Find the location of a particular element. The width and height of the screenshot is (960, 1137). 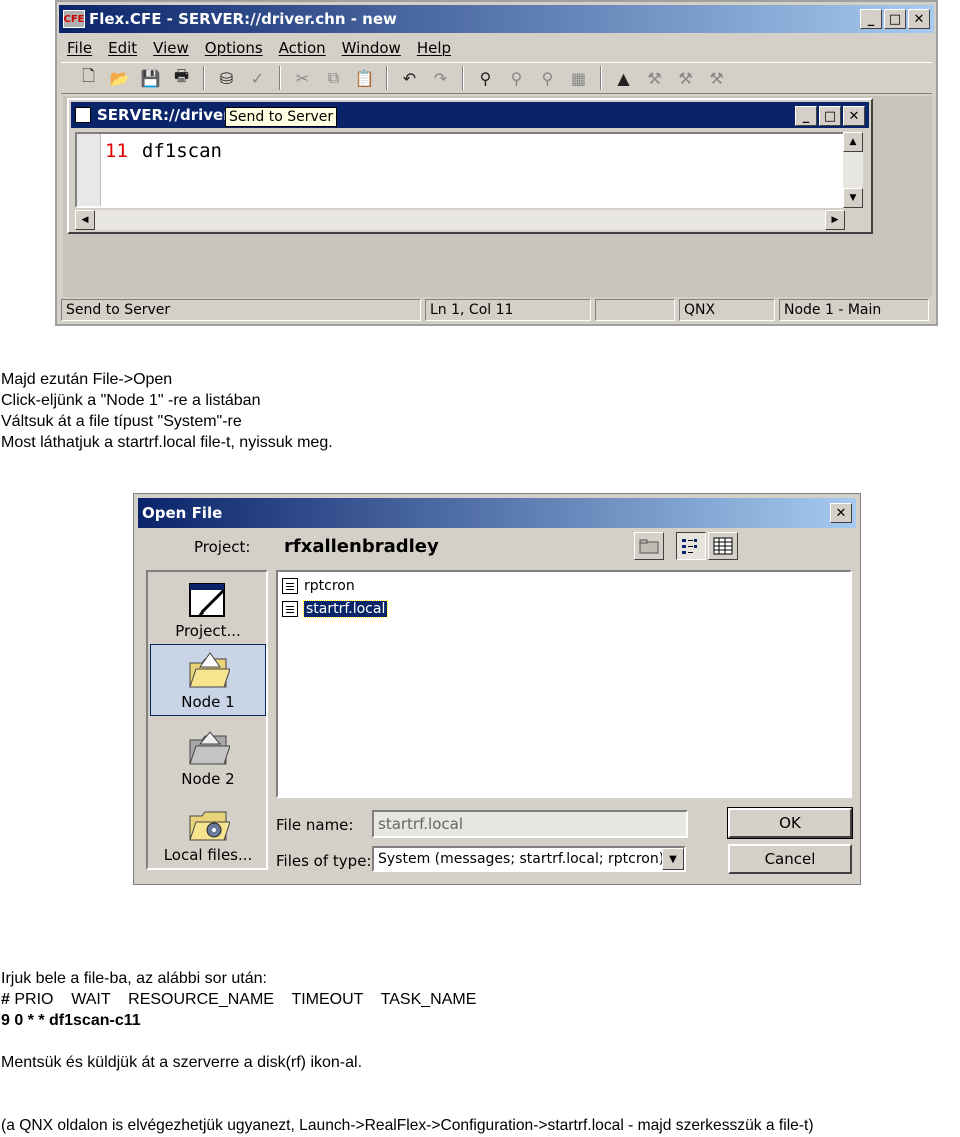

header-hash: # is located at coordinates (5, 999).